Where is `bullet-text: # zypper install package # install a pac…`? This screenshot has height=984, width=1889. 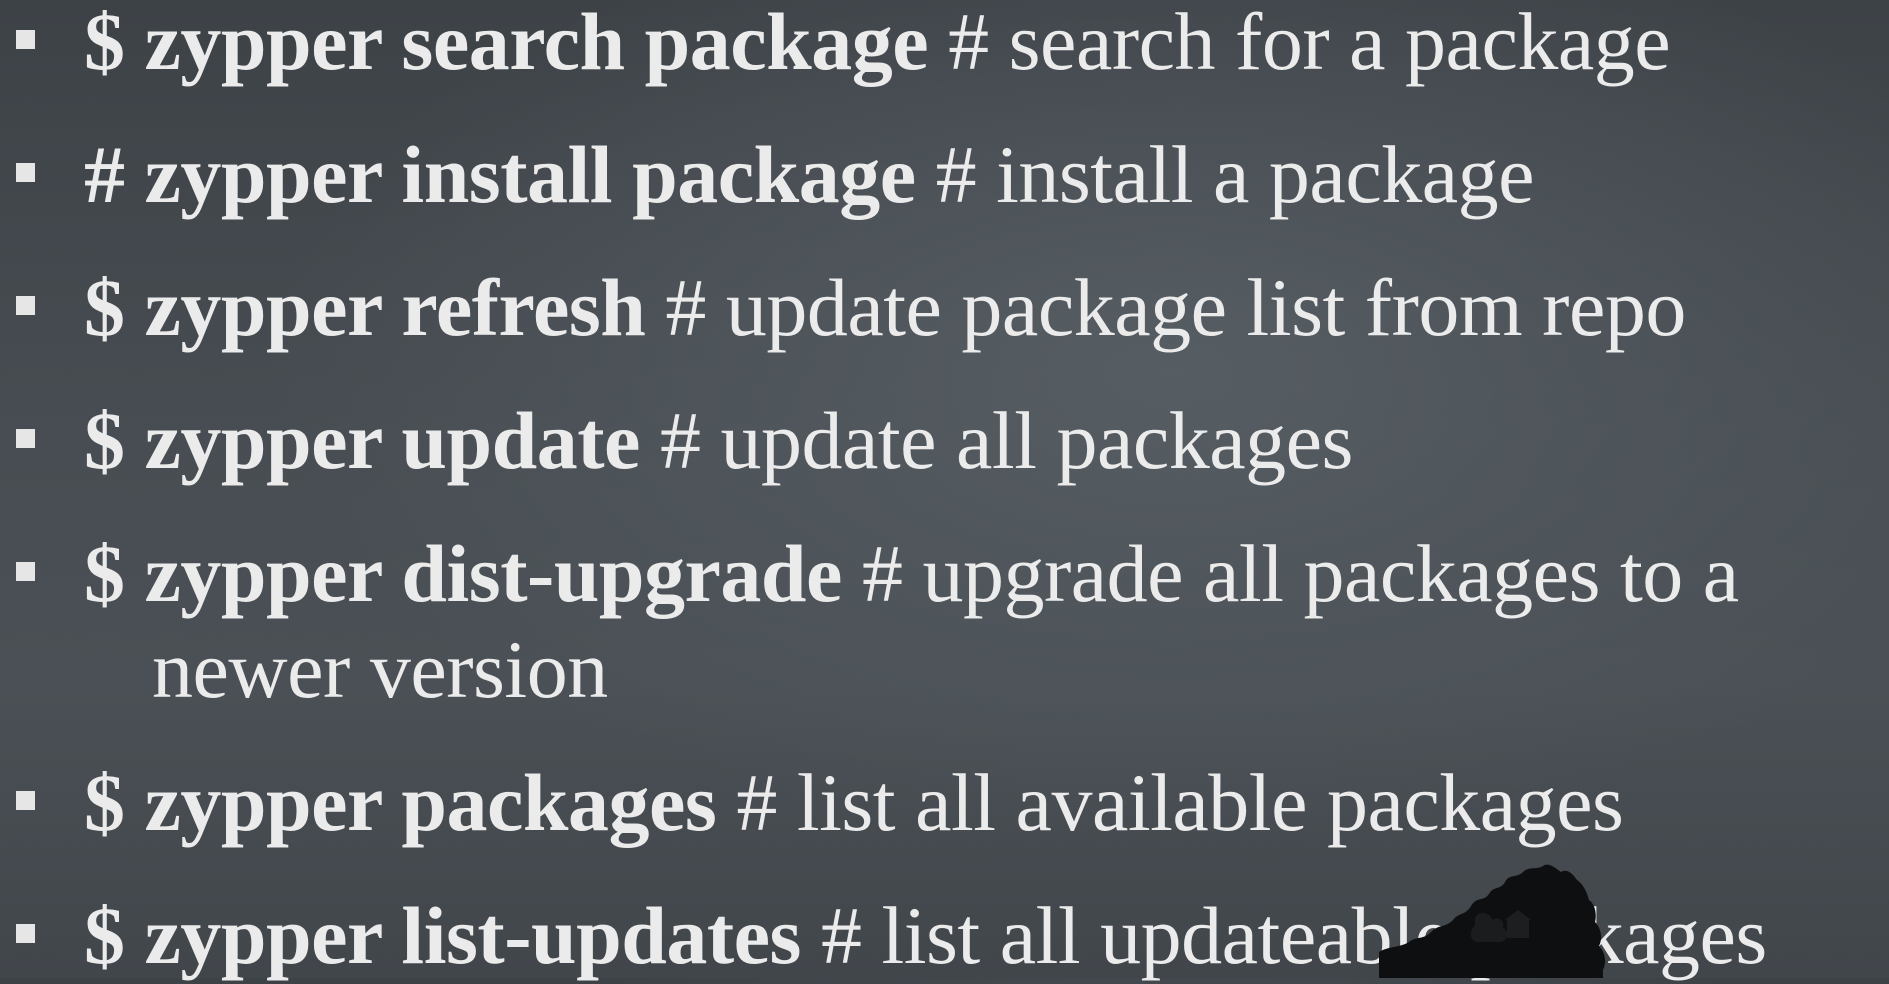 bullet-text: # zypper install package # install a pac… is located at coordinates (809, 175).